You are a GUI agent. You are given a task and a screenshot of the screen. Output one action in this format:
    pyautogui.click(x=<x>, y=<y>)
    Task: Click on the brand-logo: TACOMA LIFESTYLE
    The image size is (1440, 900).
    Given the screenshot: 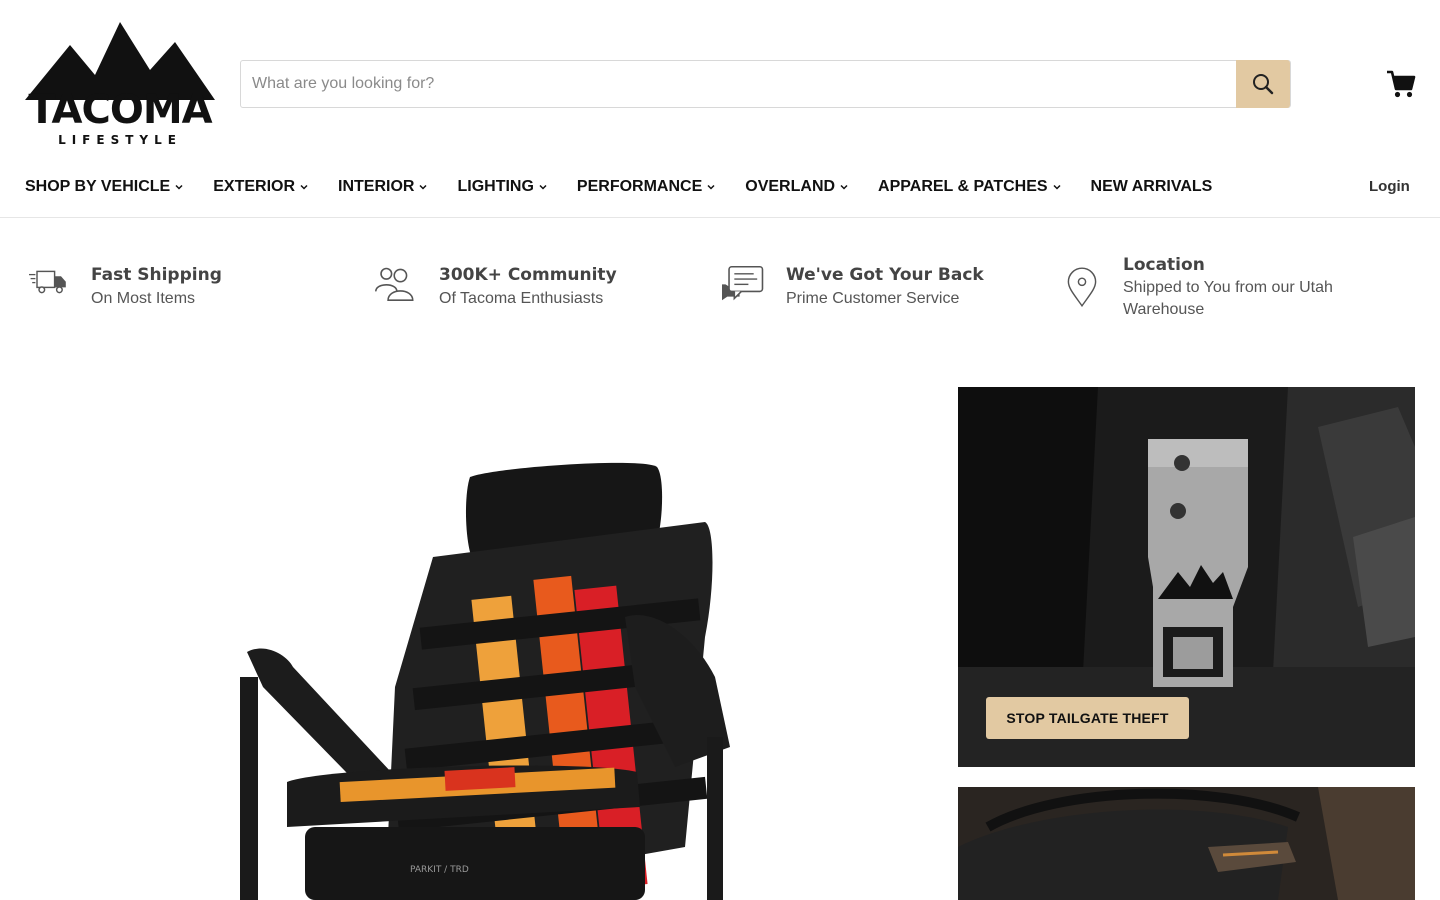 What is the action you would take?
    pyautogui.click(x=120, y=85)
    